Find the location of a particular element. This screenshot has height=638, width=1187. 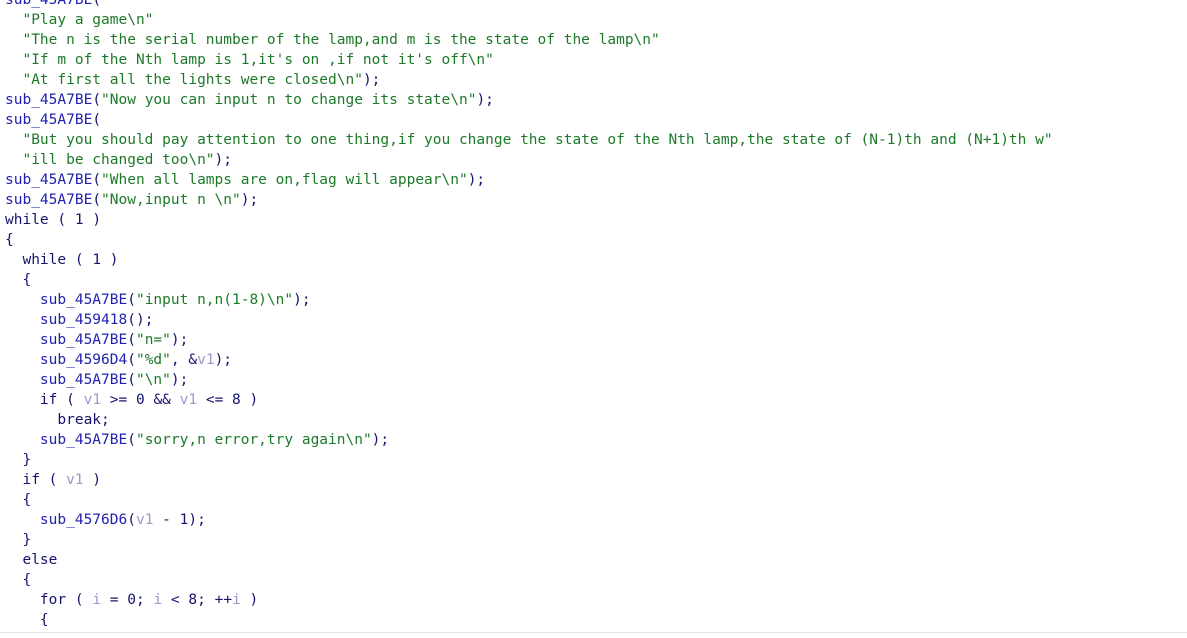

code-token-keyword: else is located at coordinates (40, 560).